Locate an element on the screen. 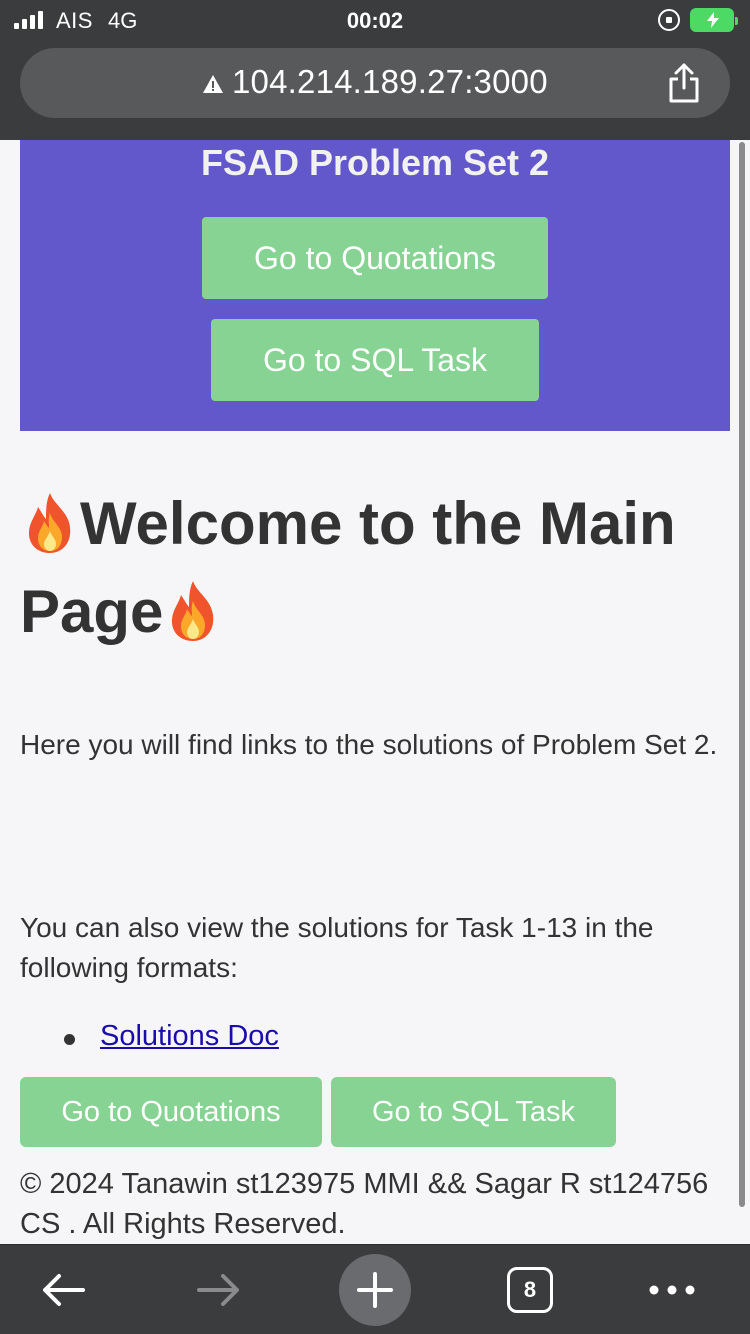  page-title-line1: Welcome to the Main is located at coordinates (378, 523).